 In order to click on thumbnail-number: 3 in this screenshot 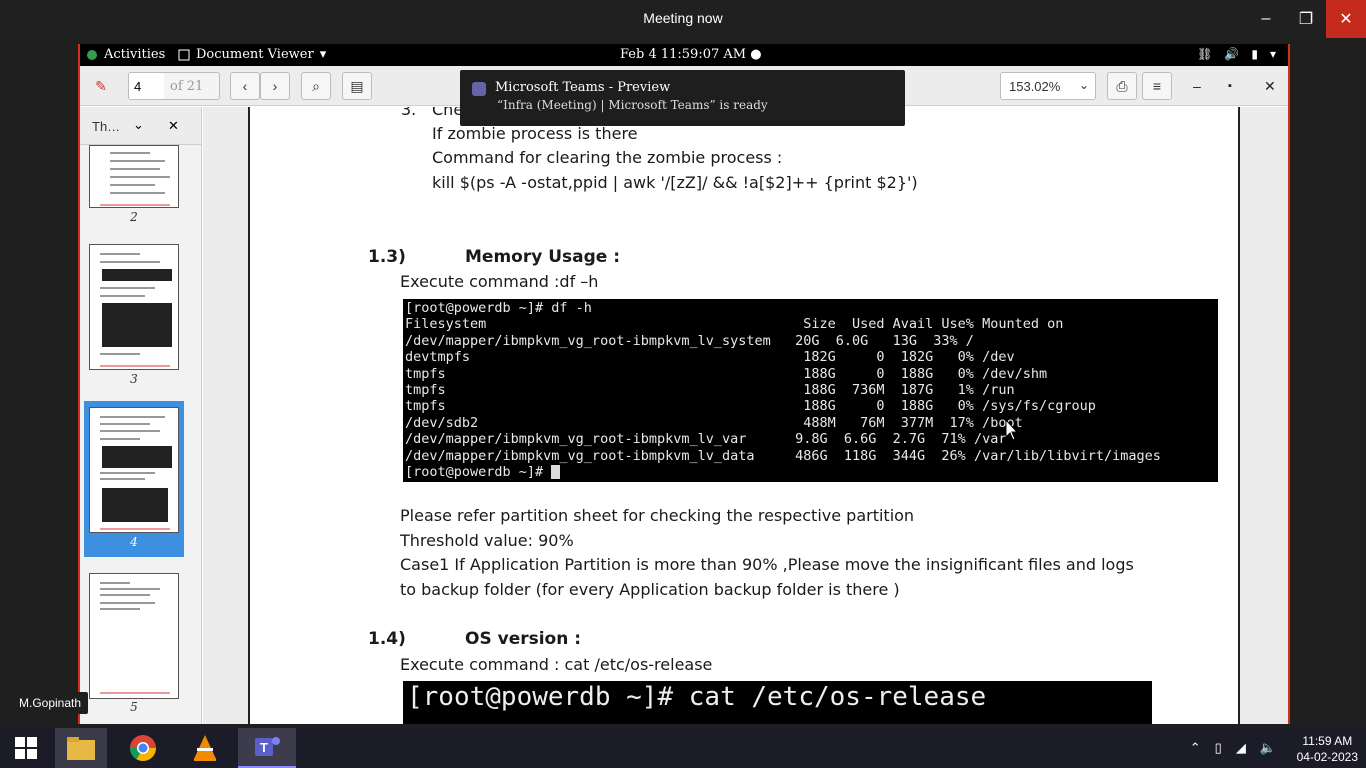, I will do `click(134, 379)`.